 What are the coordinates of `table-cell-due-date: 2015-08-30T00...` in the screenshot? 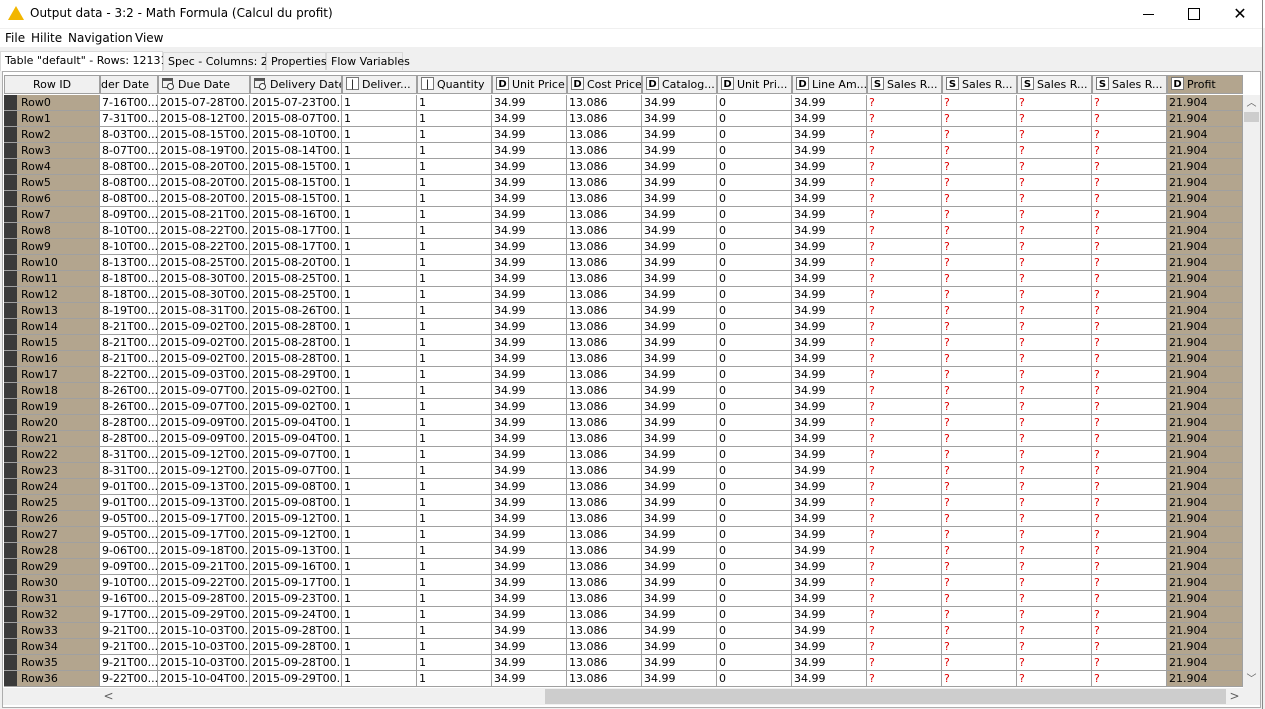 It's located at (204, 295).